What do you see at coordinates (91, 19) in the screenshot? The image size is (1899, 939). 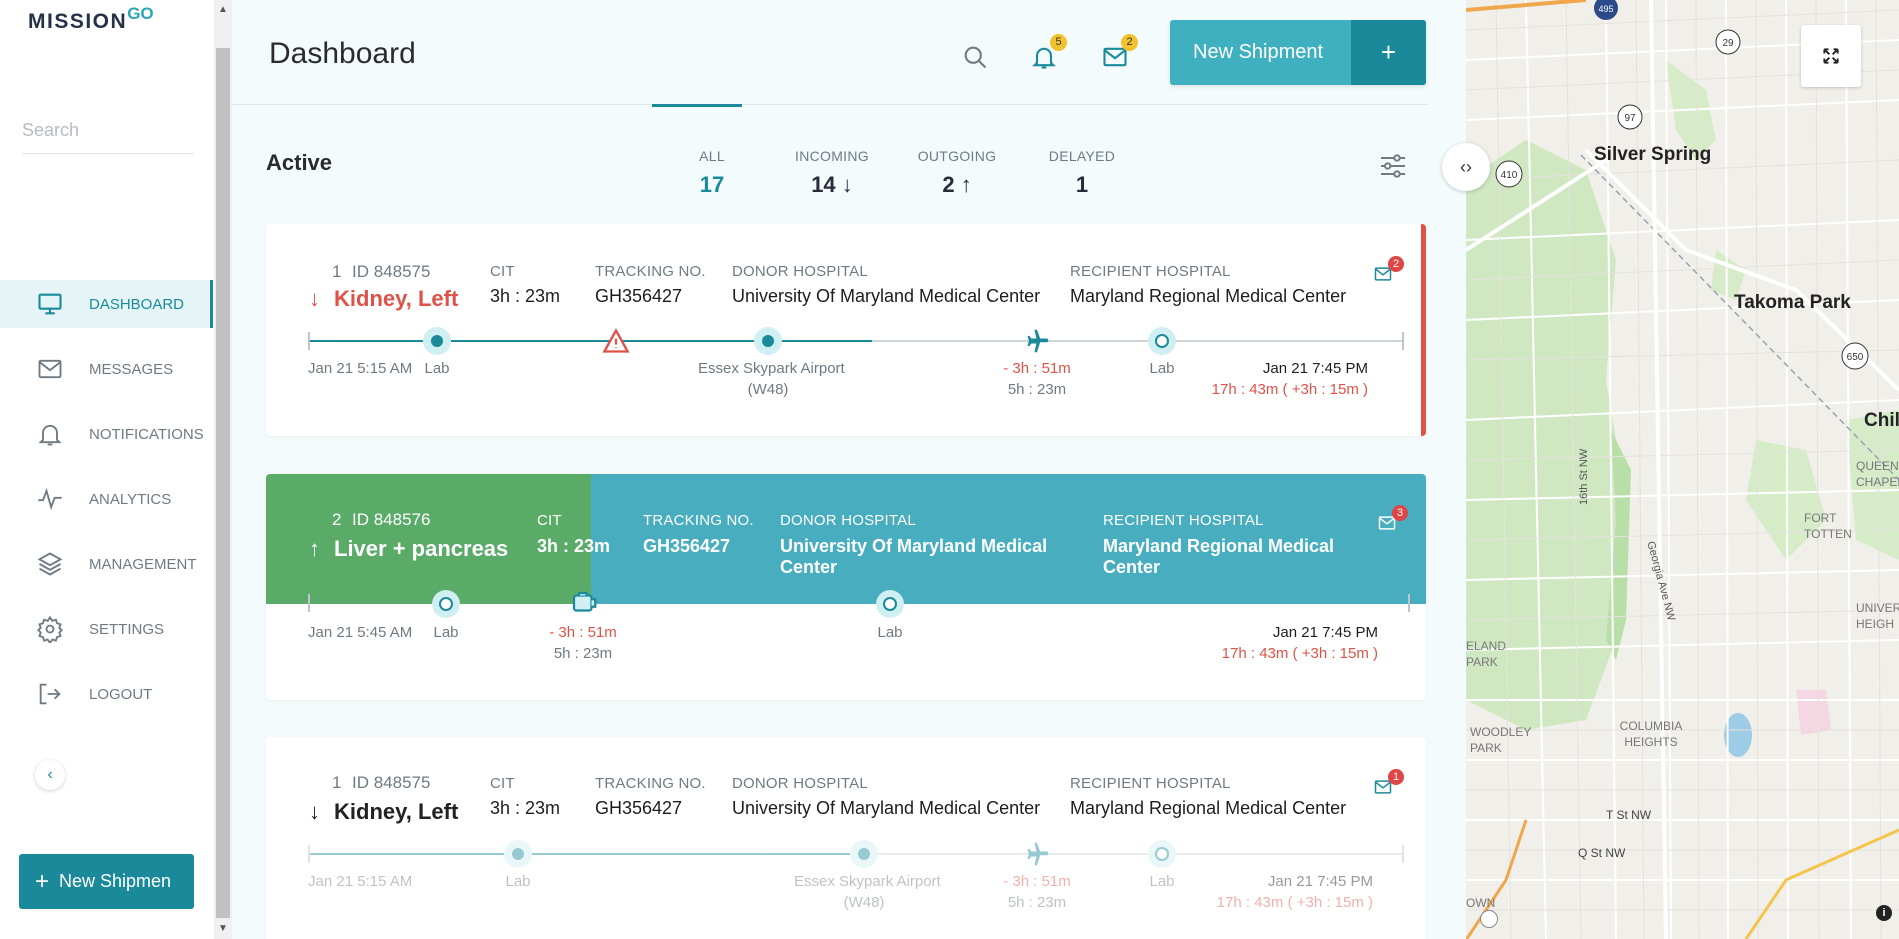 I see `logo: MISSIONGO` at bounding box center [91, 19].